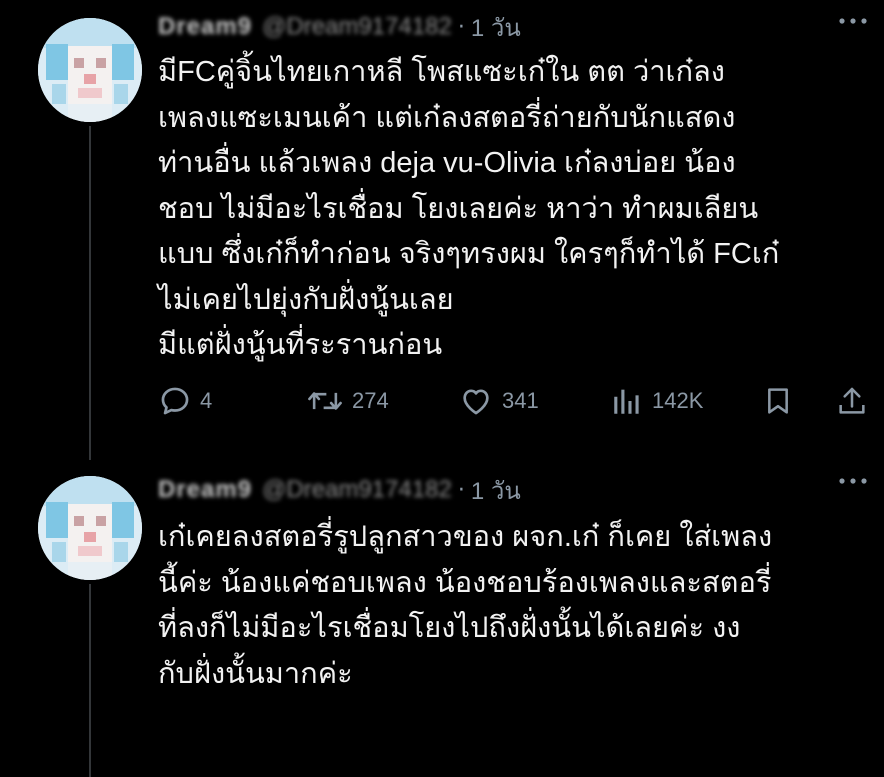 Image resolution: width=884 pixels, height=777 pixels. I want to click on reply-button: 4, so click(185, 401).